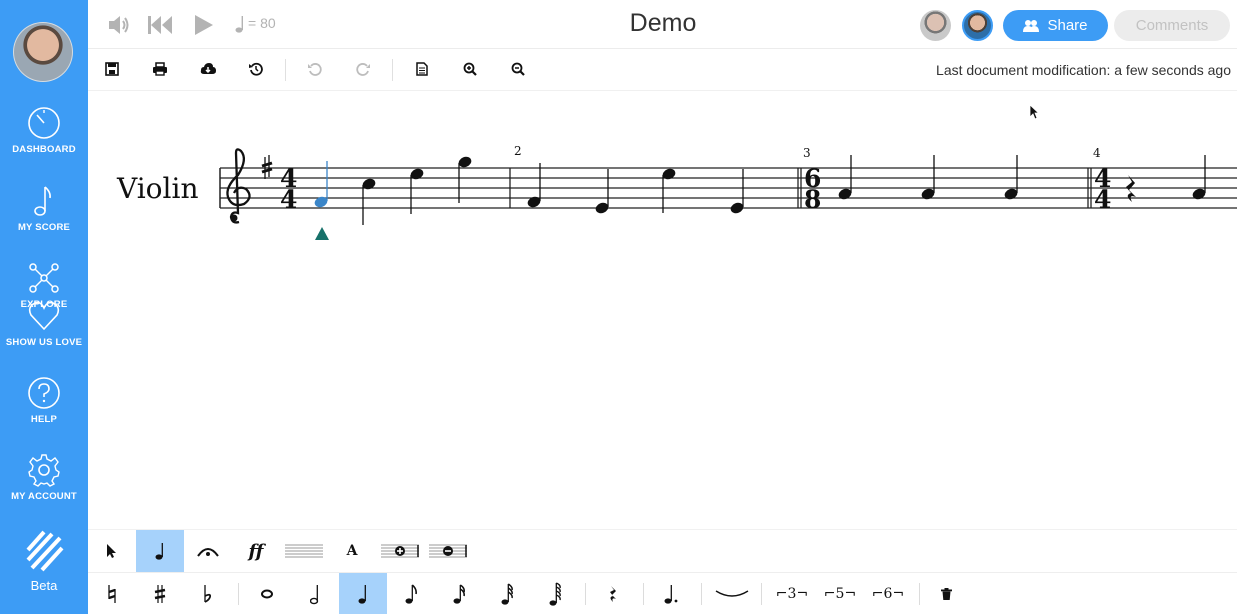  I want to click on whole-note-icon, so click(267, 594).